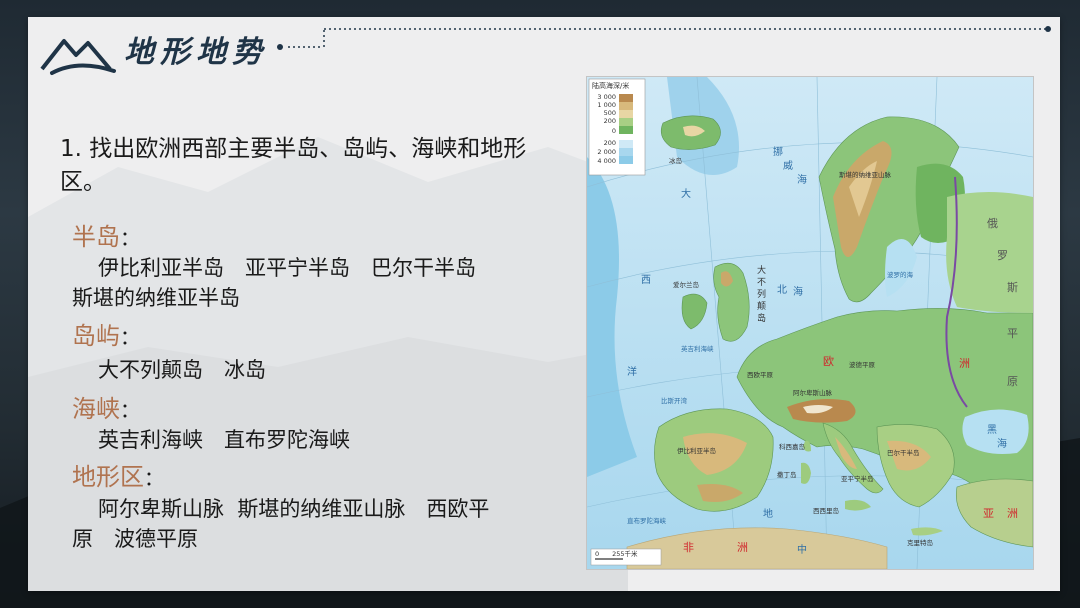 The height and width of the screenshot is (608, 1080). Describe the element at coordinates (78, 57) in the screenshot. I see `mountain-logo-icon` at that location.